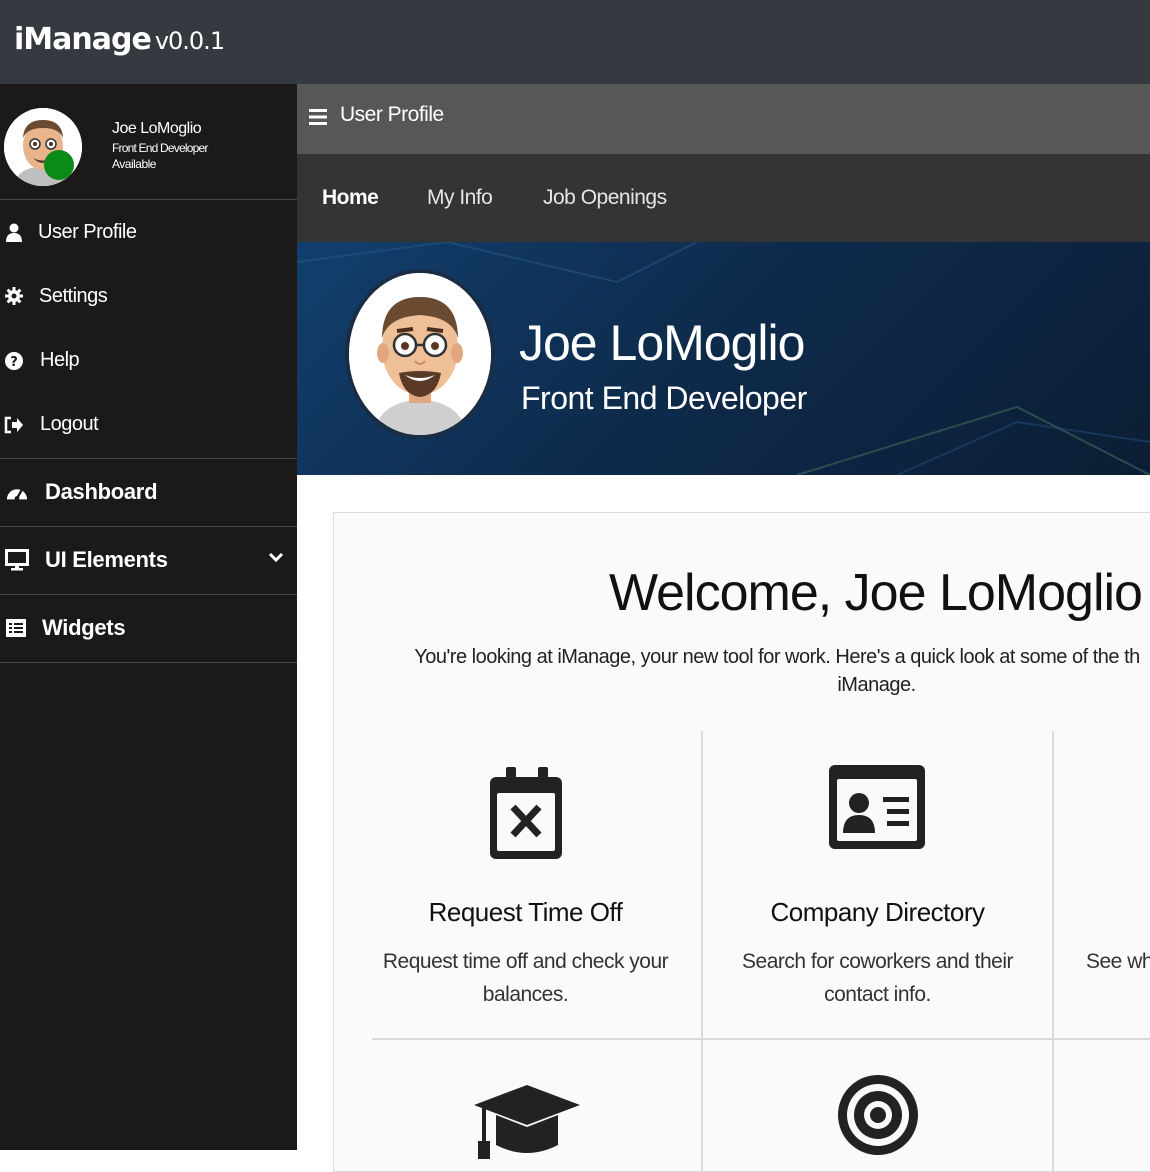  Describe the element at coordinates (723, 119) in the screenshot. I see `page-header: User Profile` at that location.